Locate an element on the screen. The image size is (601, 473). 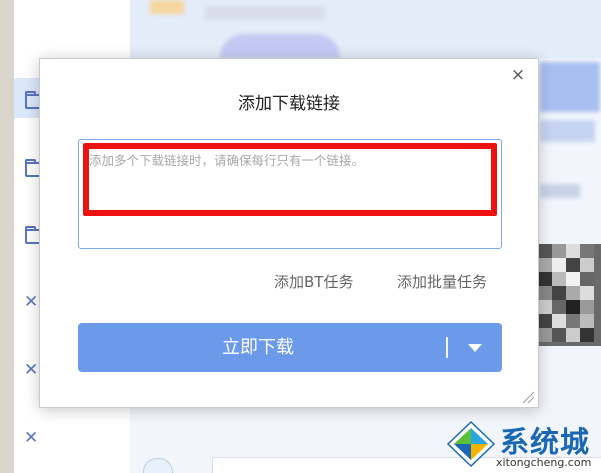
background-top-banner is located at coordinates (365, 29).